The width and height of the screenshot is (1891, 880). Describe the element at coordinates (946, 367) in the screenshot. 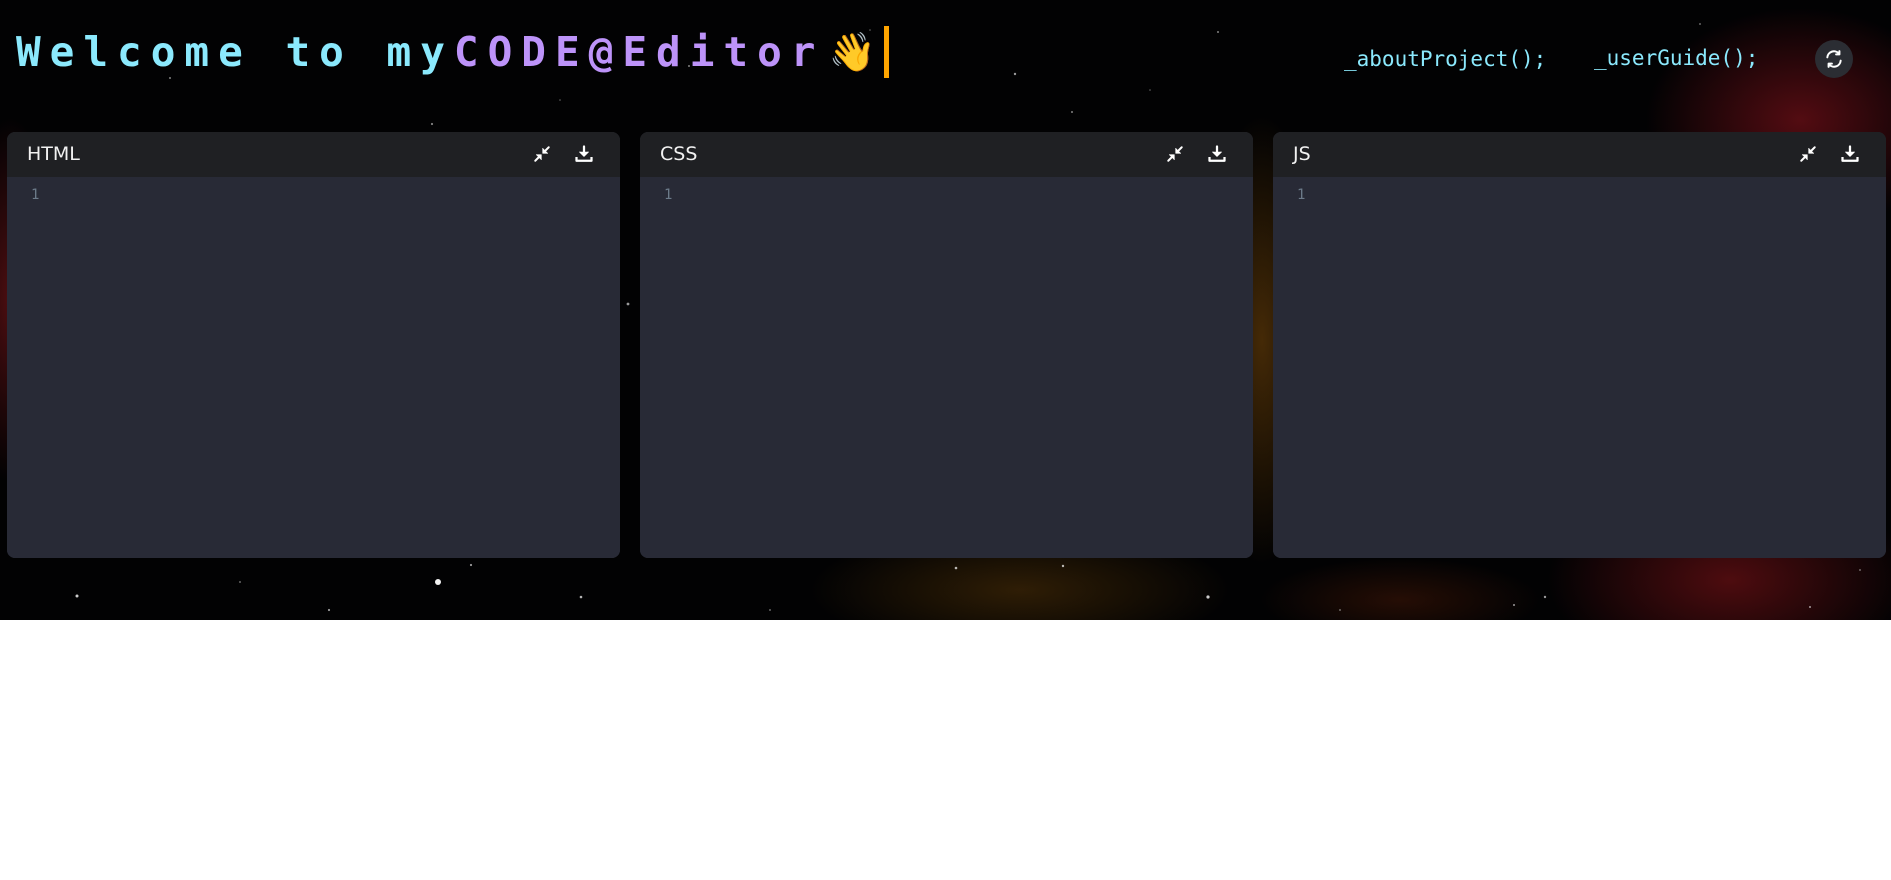

I see `css-code-area: 1` at that location.